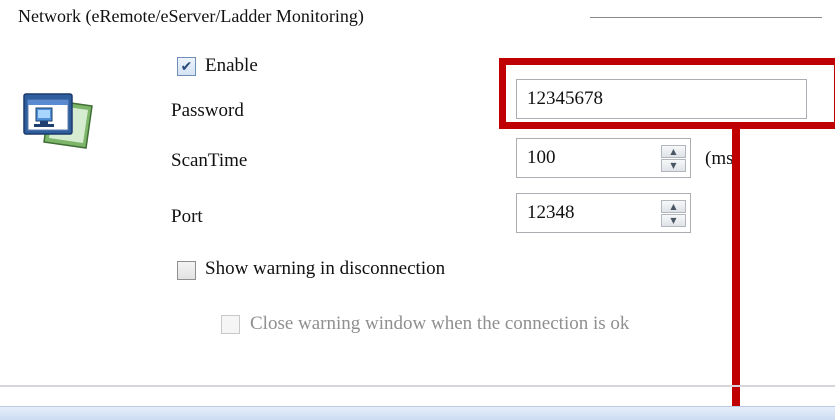  I want to click on checkmark-icon: ✔, so click(186, 66).